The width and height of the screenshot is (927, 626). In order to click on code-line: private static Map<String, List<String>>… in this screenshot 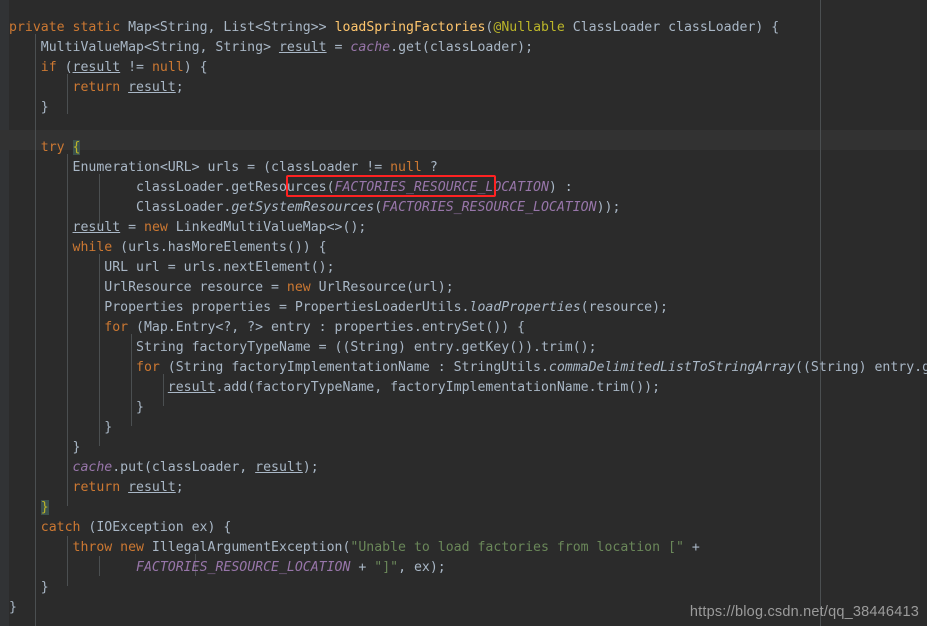, I will do `click(394, 28)`.